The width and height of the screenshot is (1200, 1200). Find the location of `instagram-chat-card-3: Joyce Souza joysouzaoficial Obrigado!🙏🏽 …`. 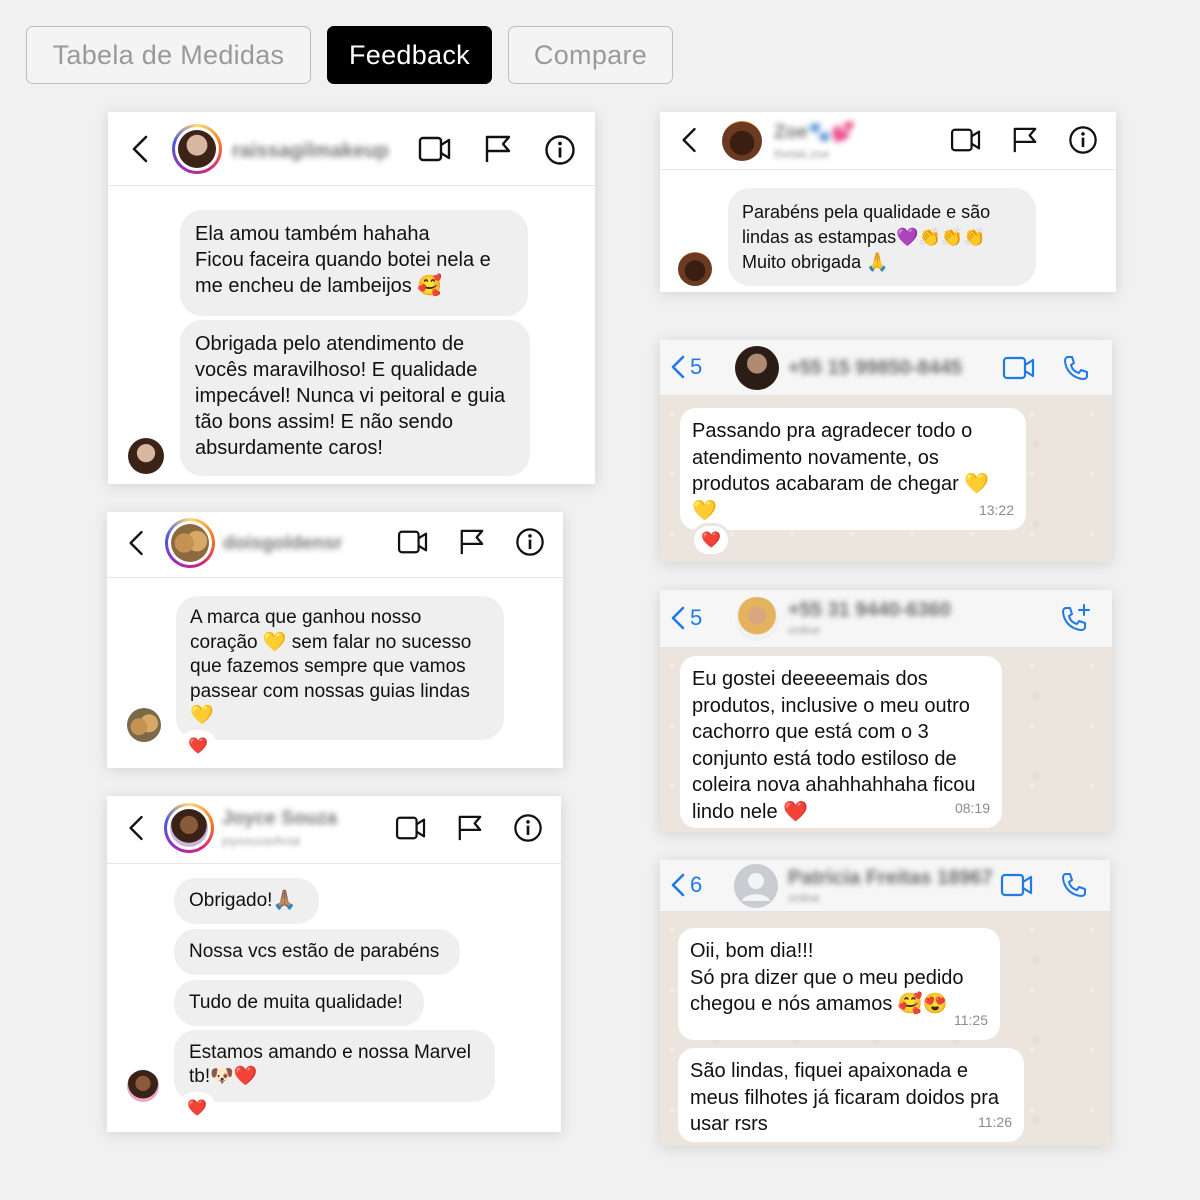

instagram-chat-card-3: Joyce Souza joysouzaoficial Obrigado!🙏🏽 … is located at coordinates (334, 964).